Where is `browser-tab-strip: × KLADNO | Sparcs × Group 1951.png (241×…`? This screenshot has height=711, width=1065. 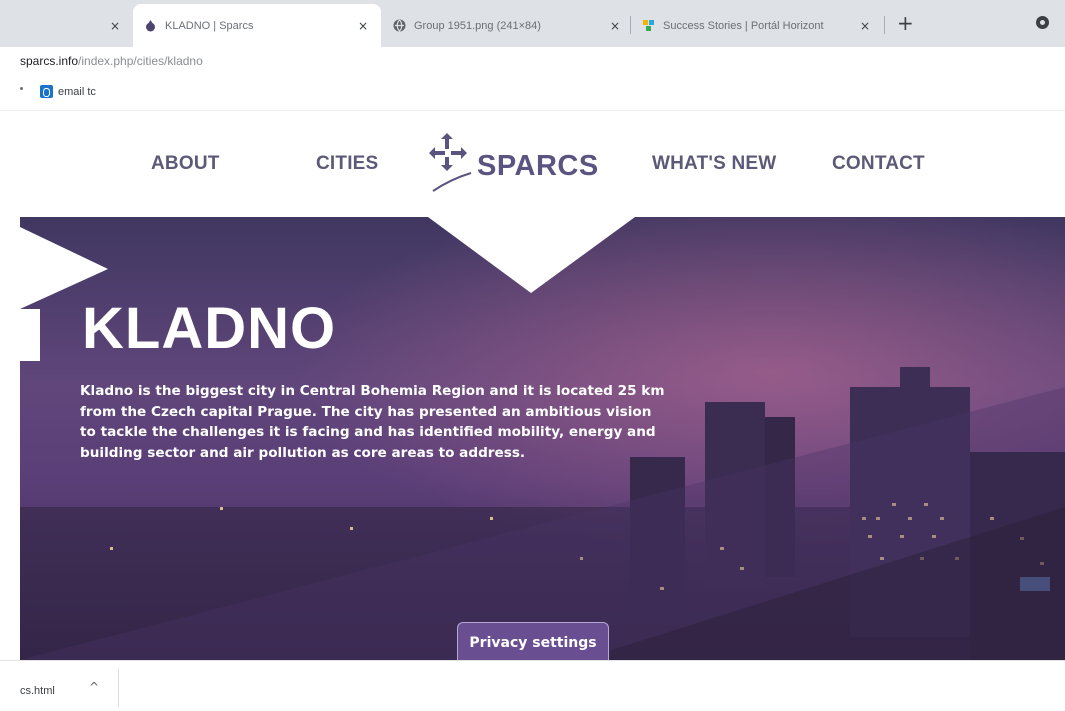
browser-tab-strip: × KLADNO | Sparcs × Group 1951.png (241×… is located at coordinates (532, 23).